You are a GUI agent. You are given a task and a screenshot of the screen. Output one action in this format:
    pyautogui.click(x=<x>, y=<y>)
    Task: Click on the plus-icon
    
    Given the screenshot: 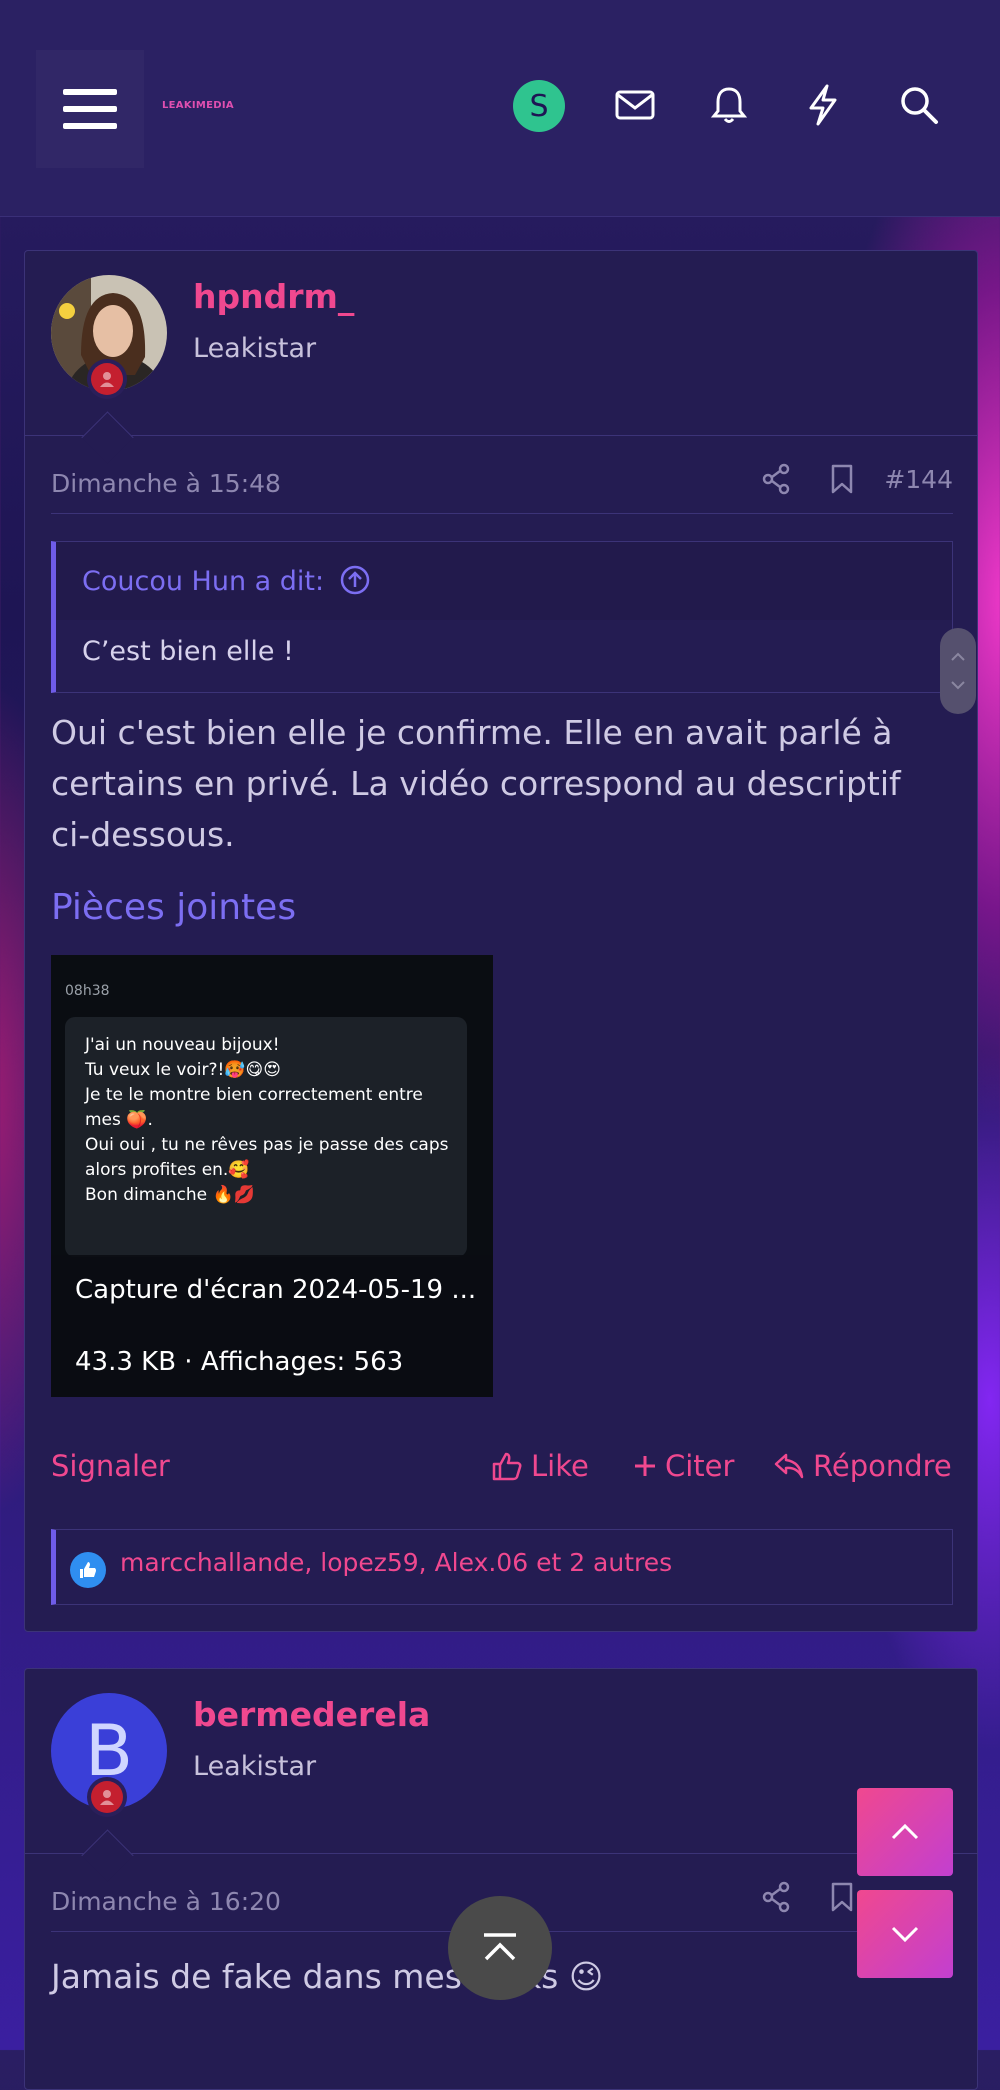 What is the action you would take?
    pyautogui.click(x=645, y=1466)
    